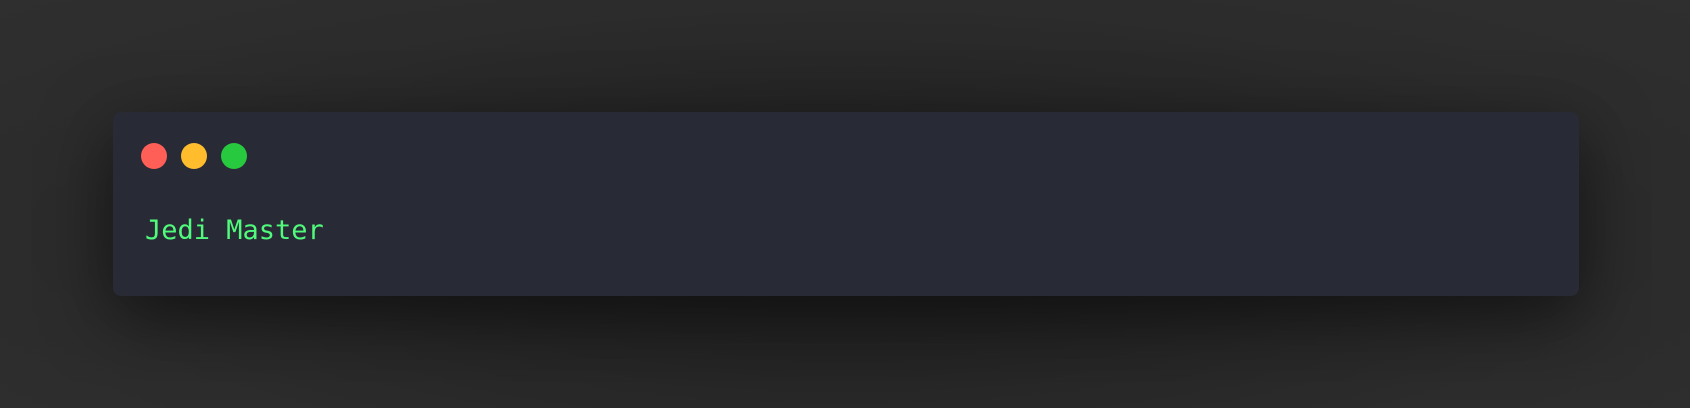  I want to click on zoom-window-icon, so click(234, 156).